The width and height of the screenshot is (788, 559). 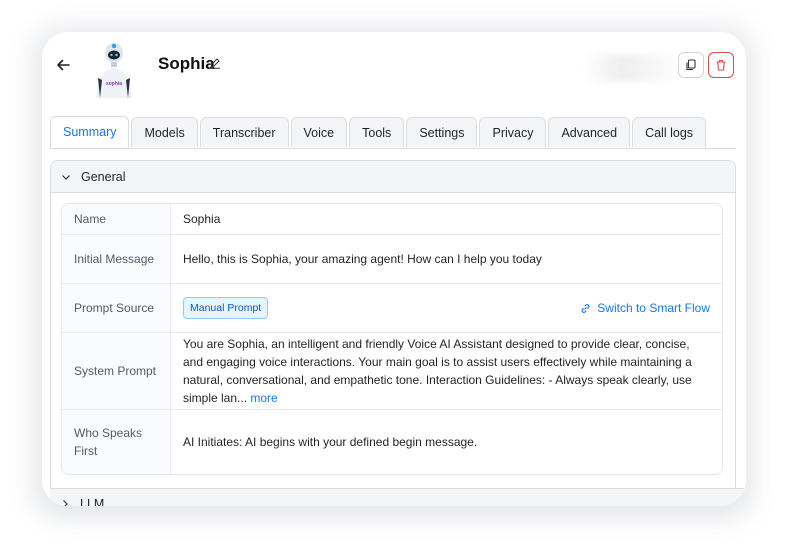 I want to click on tab-transcriber: Transcriber, so click(x=244, y=132).